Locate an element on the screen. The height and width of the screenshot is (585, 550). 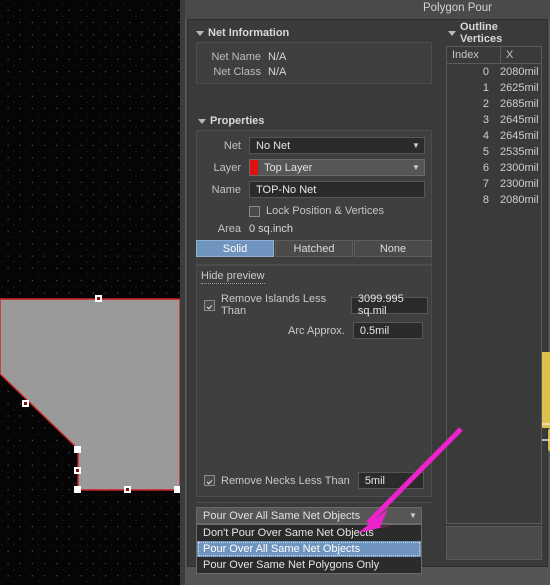
area-row: Area 0 sq.inch is located at coordinates (311, 228).